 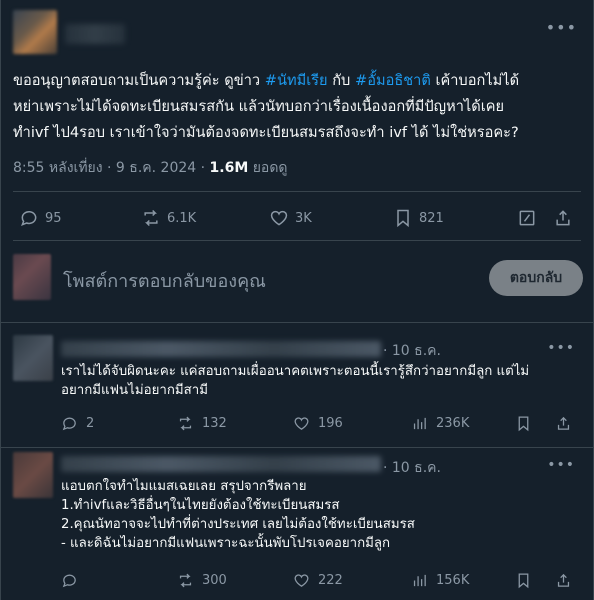 I want to click on author-name-redacted, so click(x=95, y=34).